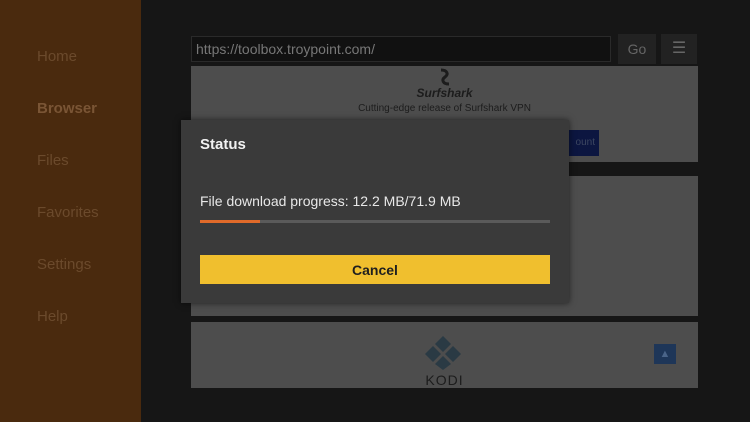 The width and height of the screenshot is (750, 422). I want to click on scroll-top-icon: ▲, so click(665, 354).